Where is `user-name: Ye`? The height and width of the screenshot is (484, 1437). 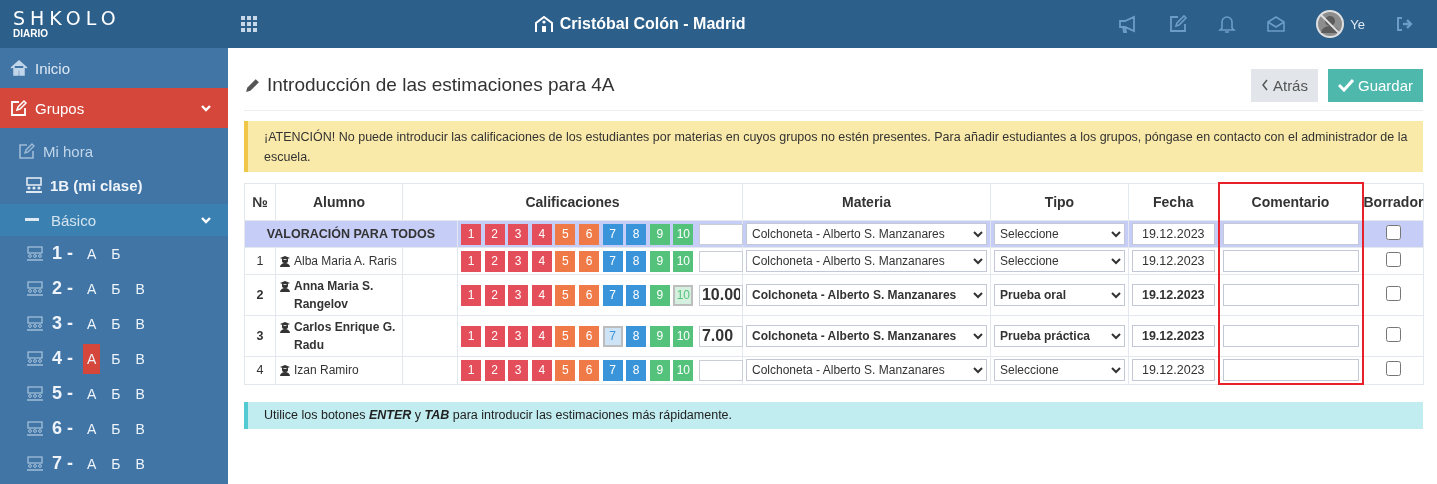
user-name: Ye is located at coordinates (1357, 24).